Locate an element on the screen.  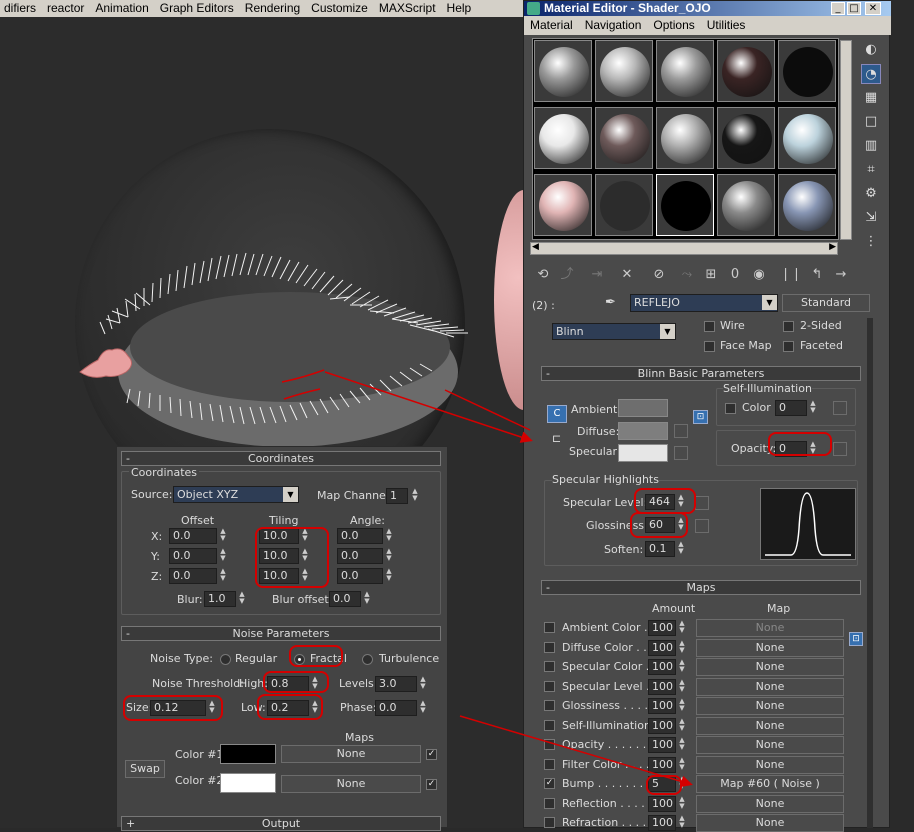
me-menu-utilities: Utilities is located at coordinates (726, 25).